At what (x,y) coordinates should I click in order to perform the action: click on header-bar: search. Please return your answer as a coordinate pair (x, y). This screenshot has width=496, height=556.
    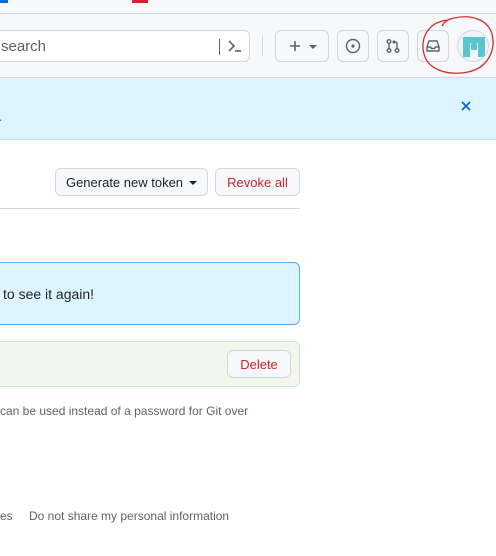
    Looking at the image, I should click on (248, 39).